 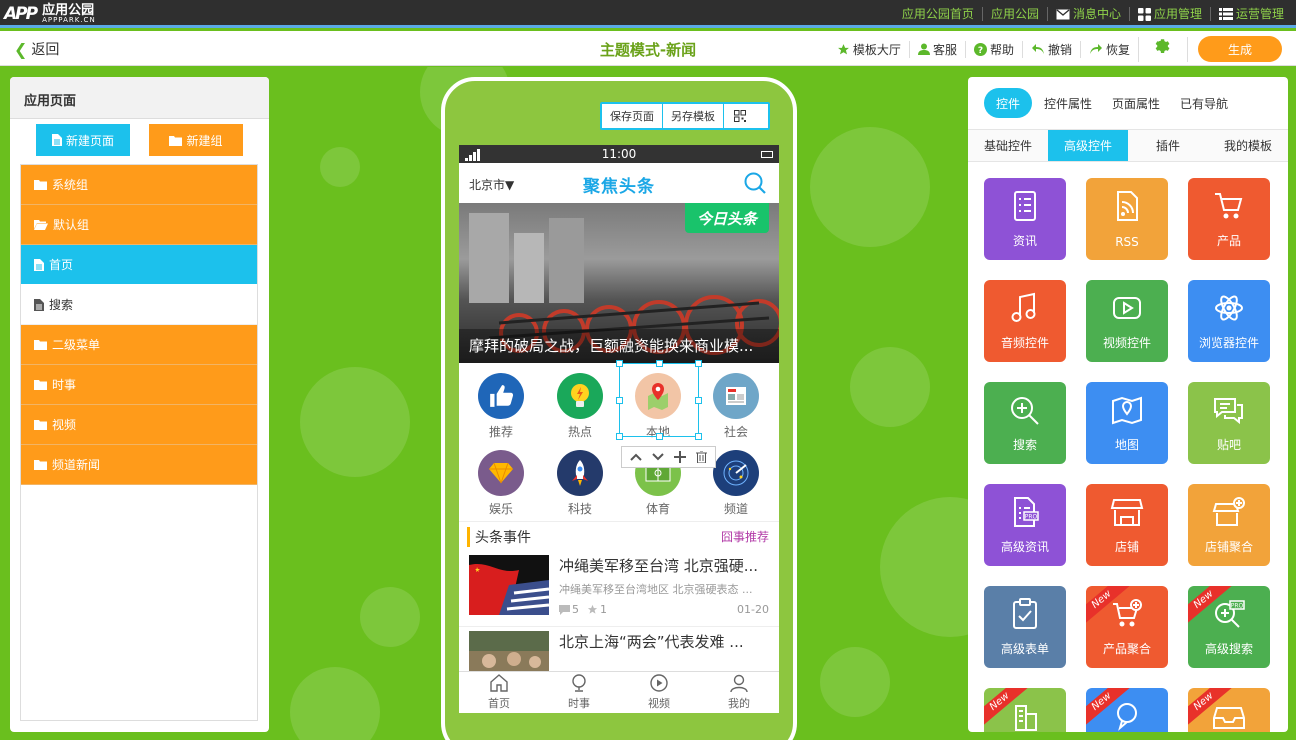 I want to click on customer-service-button: 客服, so click(x=936, y=49).